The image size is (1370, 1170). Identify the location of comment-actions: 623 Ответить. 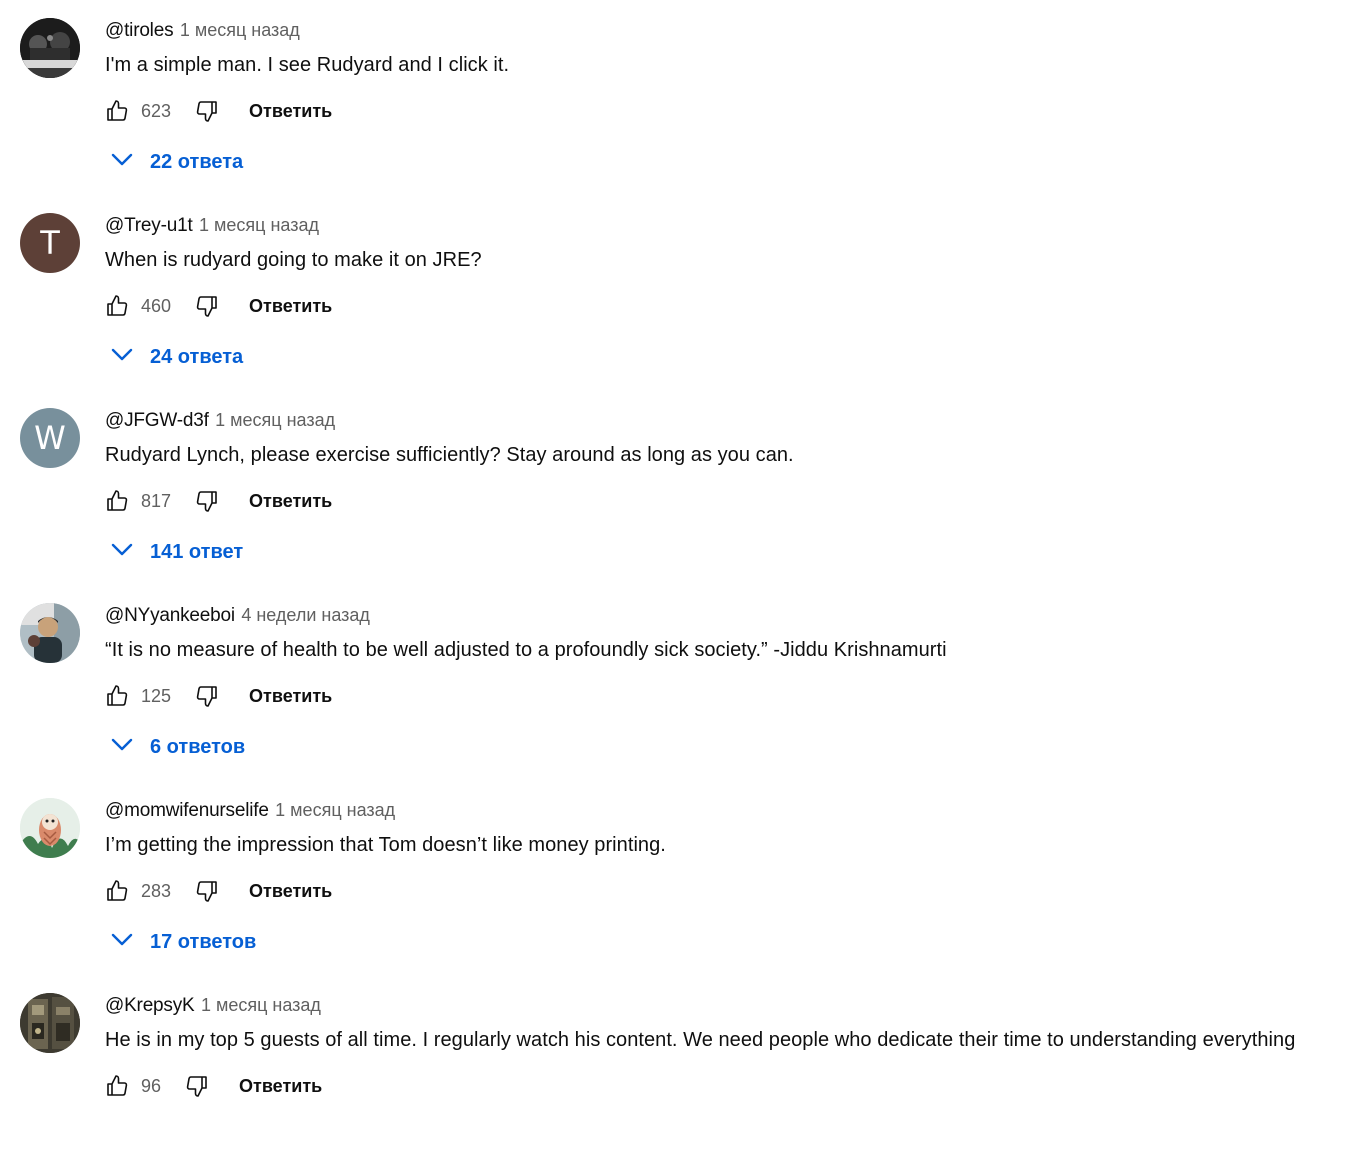
(218, 111).